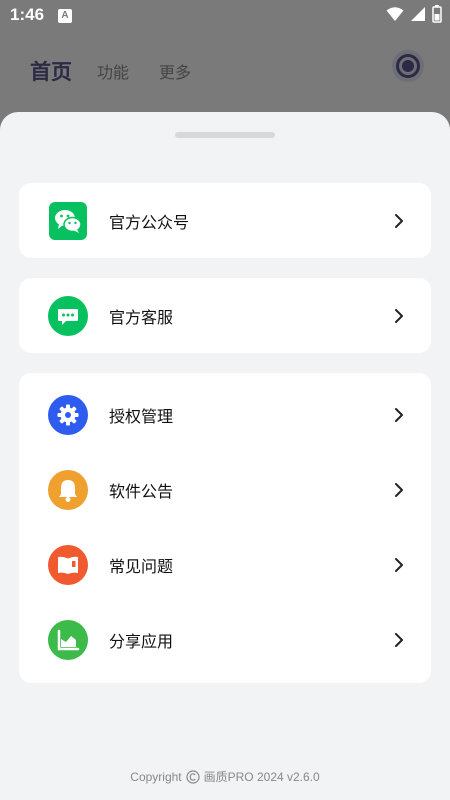  I want to click on menu-item-label: 常见问题, so click(141, 566).